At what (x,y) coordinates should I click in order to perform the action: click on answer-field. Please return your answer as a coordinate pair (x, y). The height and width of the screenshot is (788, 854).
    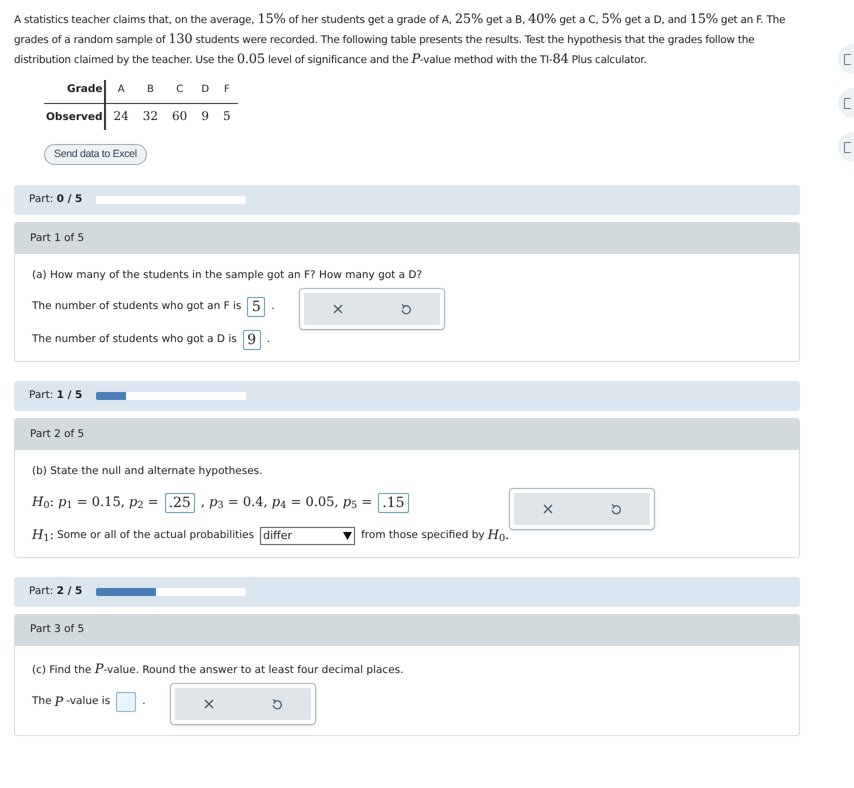
    Looking at the image, I should click on (126, 702).